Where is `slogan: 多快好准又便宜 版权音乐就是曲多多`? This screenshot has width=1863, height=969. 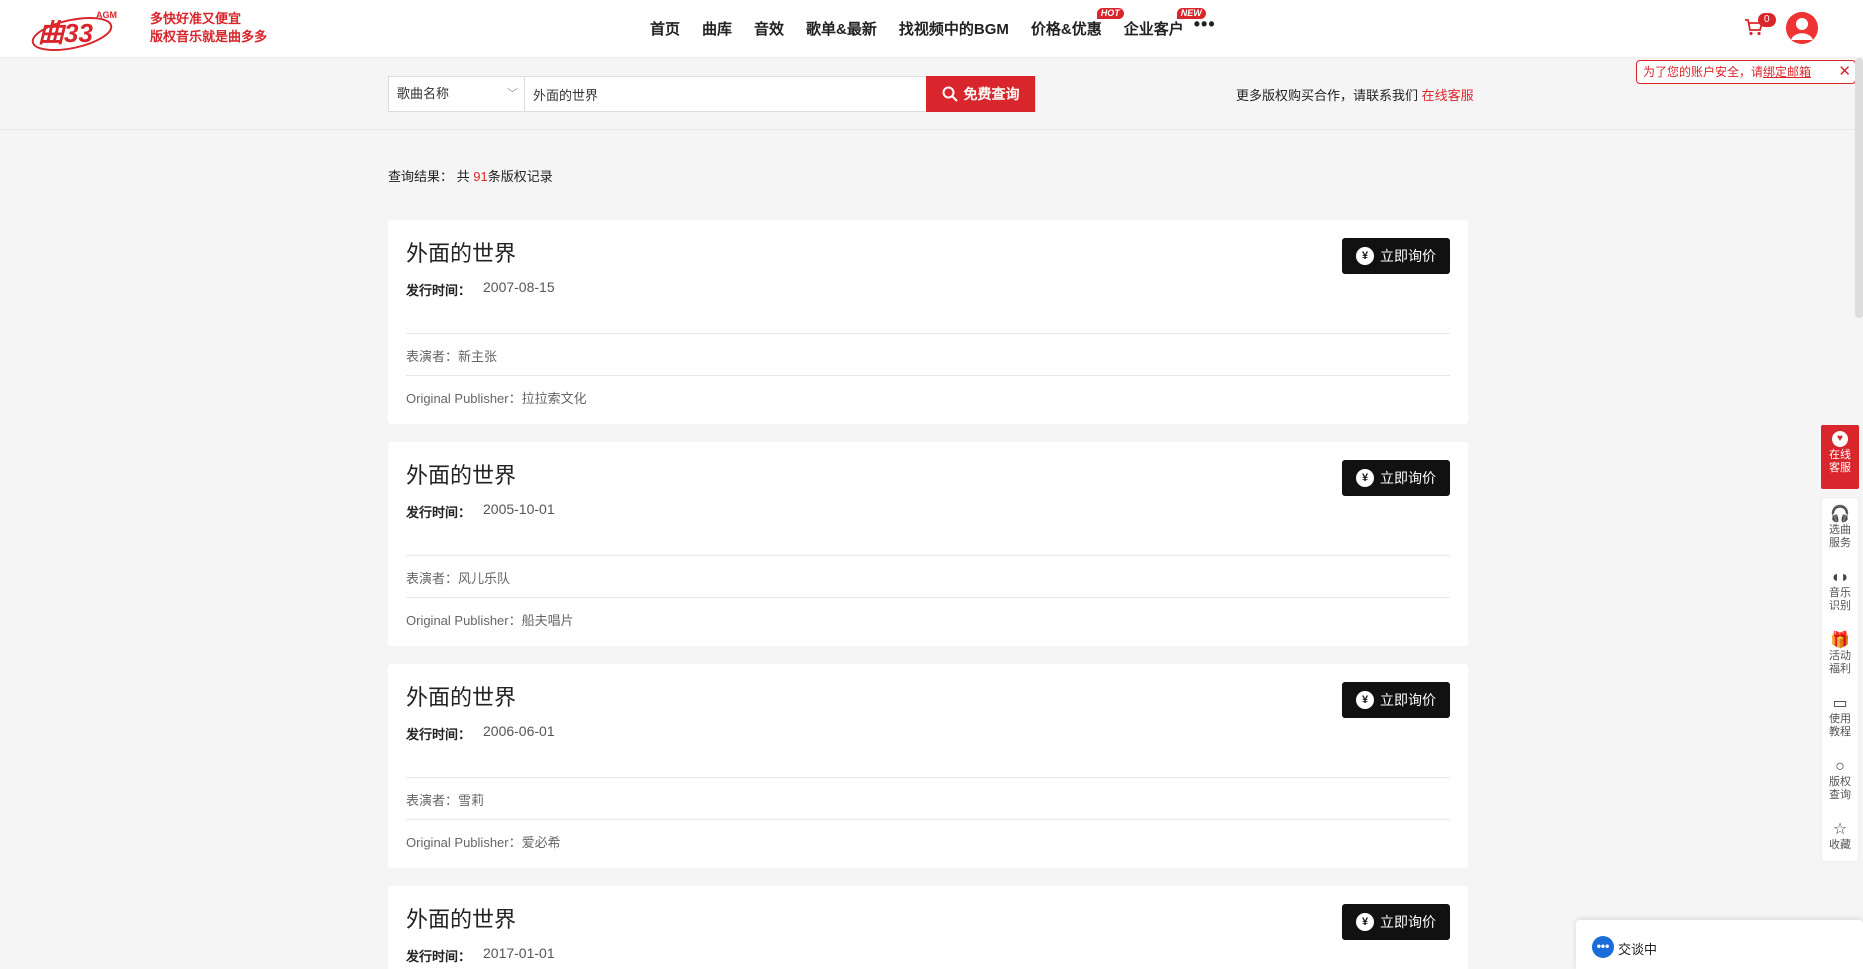
slogan: 多快好准又便宜 版权音乐就是曲多多 is located at coordinates (208, 28).